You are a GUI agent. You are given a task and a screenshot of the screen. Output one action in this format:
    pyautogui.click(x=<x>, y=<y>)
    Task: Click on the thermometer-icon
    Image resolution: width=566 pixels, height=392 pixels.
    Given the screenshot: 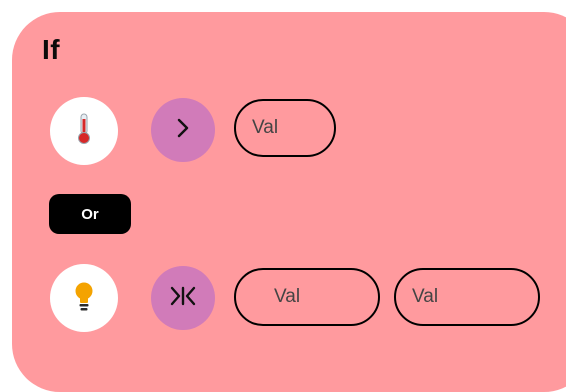 What is the action you would take?
    pyautogui.click(x=84, y=131)
    